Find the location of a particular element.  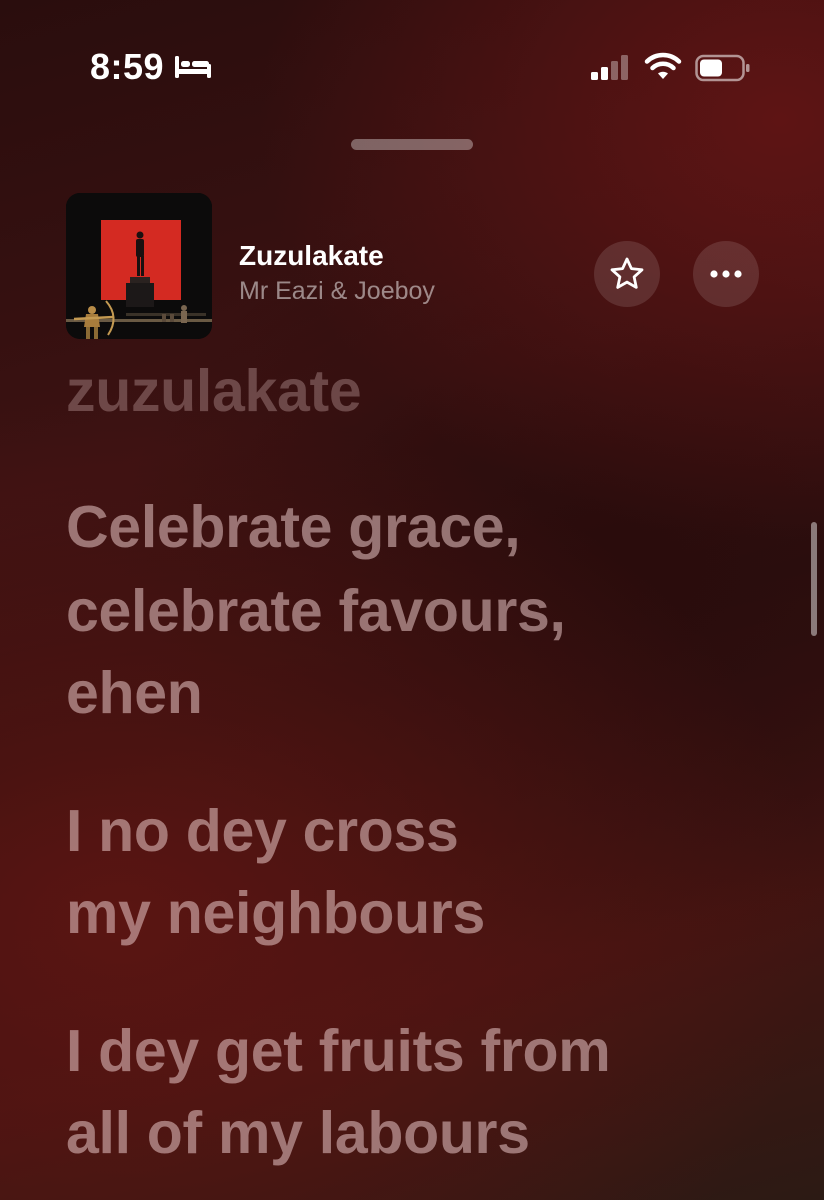

more-options-button is located at coordinates (726, 274).